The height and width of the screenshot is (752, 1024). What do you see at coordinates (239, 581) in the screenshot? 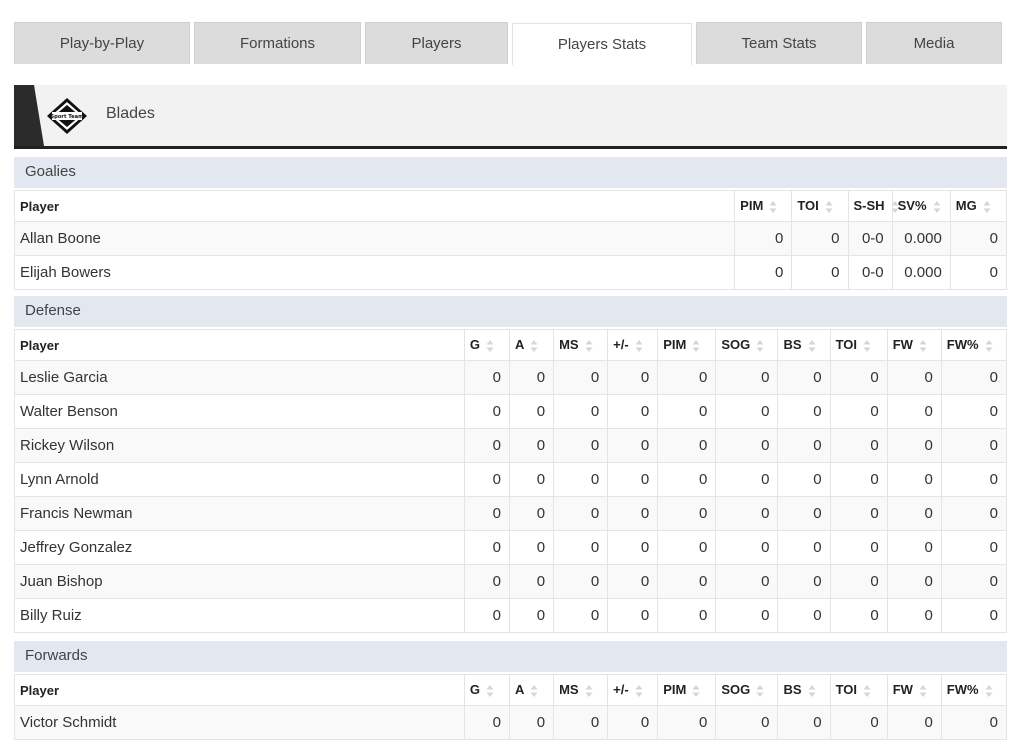
I see `player-name: Juan Bishop` at bounding box center [239, 581].